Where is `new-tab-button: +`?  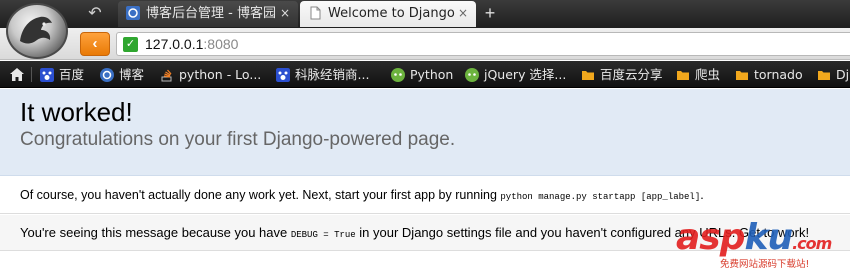
new-tab-button: + is located at coordinates (490, 13).